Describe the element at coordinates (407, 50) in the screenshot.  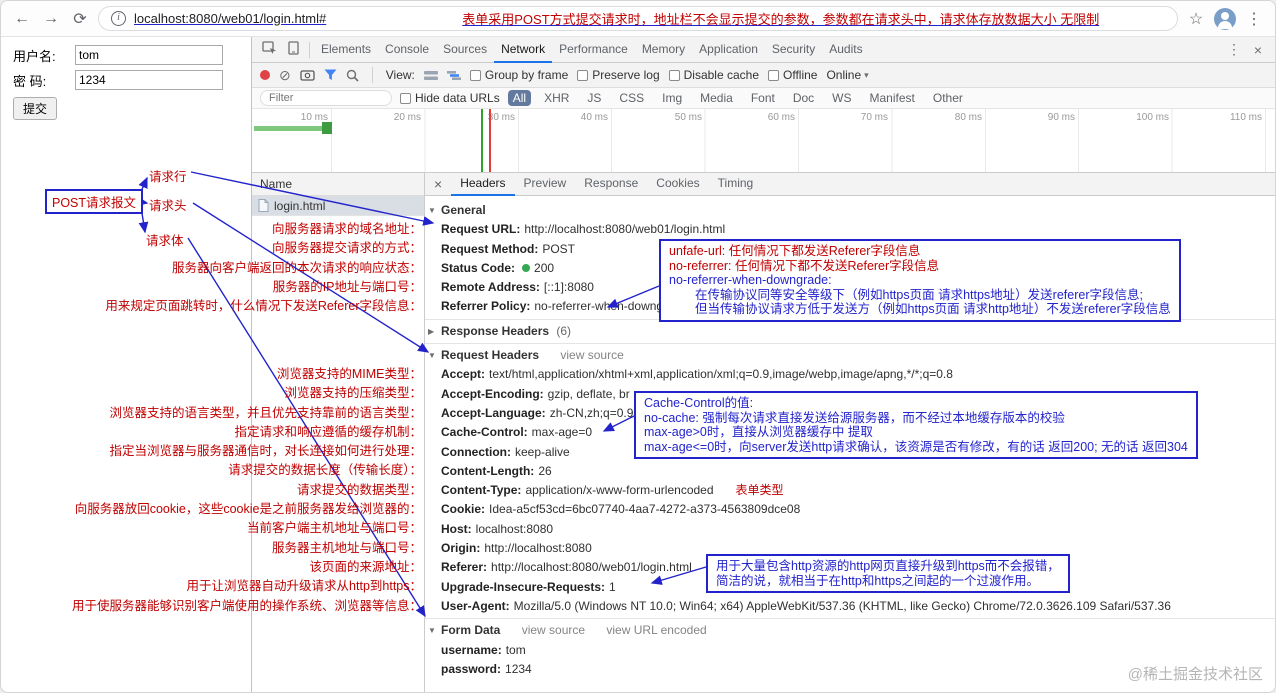
I see `tab-console: Console` at that location.